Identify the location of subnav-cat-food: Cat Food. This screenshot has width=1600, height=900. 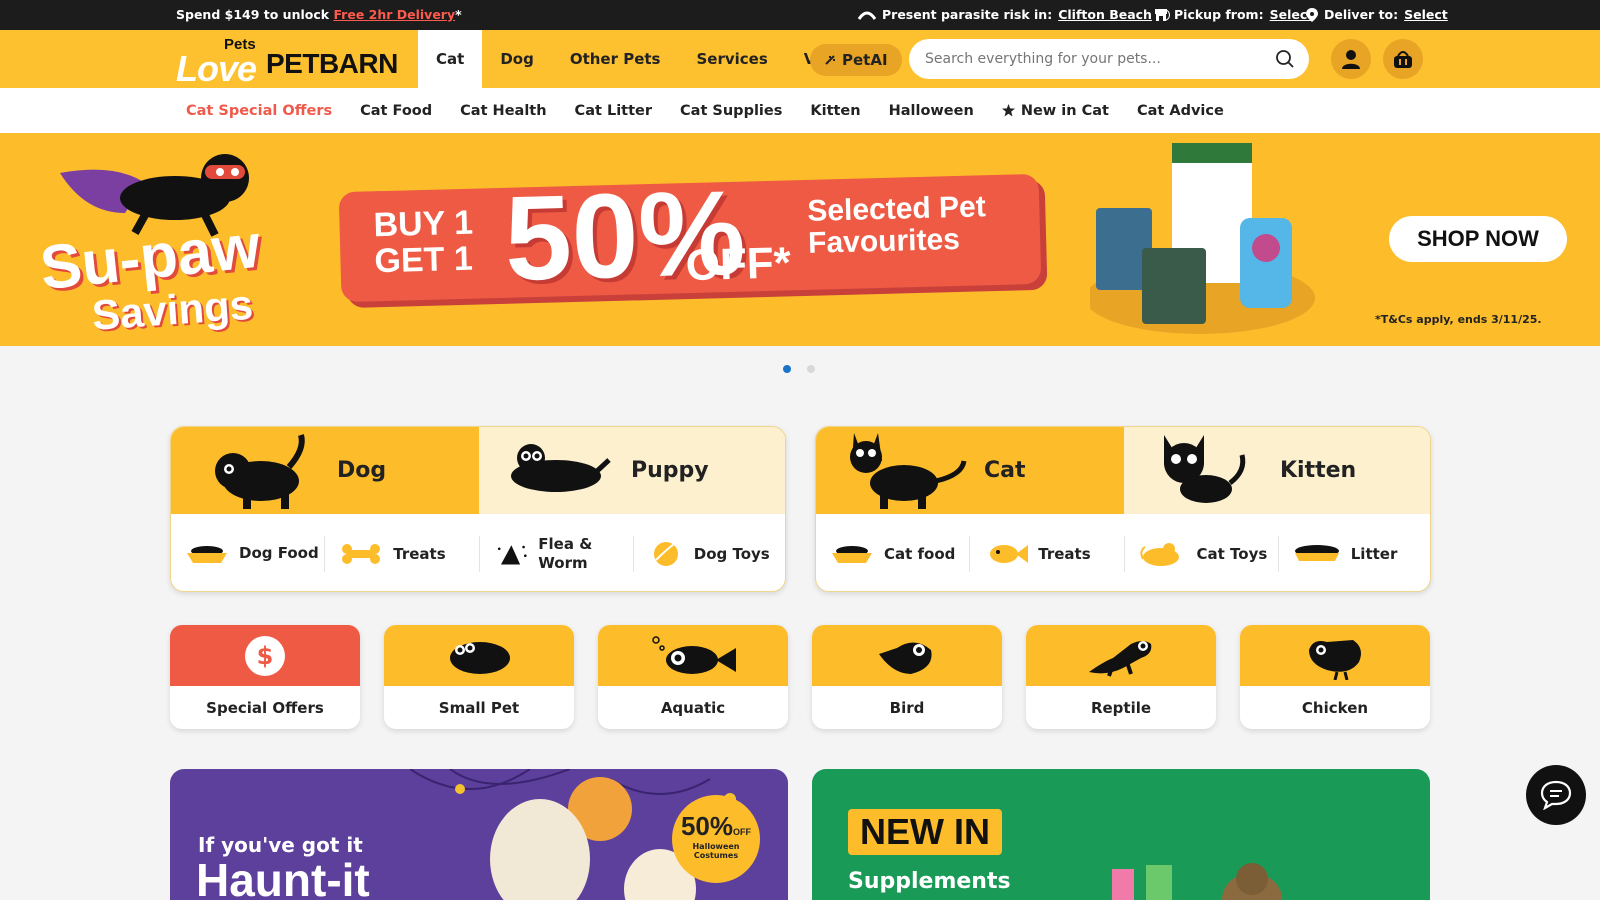
(396, 111).